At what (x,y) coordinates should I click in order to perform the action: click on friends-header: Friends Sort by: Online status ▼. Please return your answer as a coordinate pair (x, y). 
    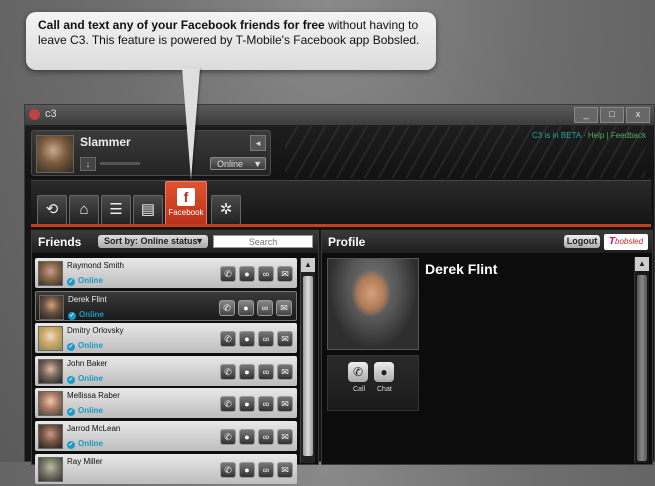
    Looking at the image, I should click on (175, 242).